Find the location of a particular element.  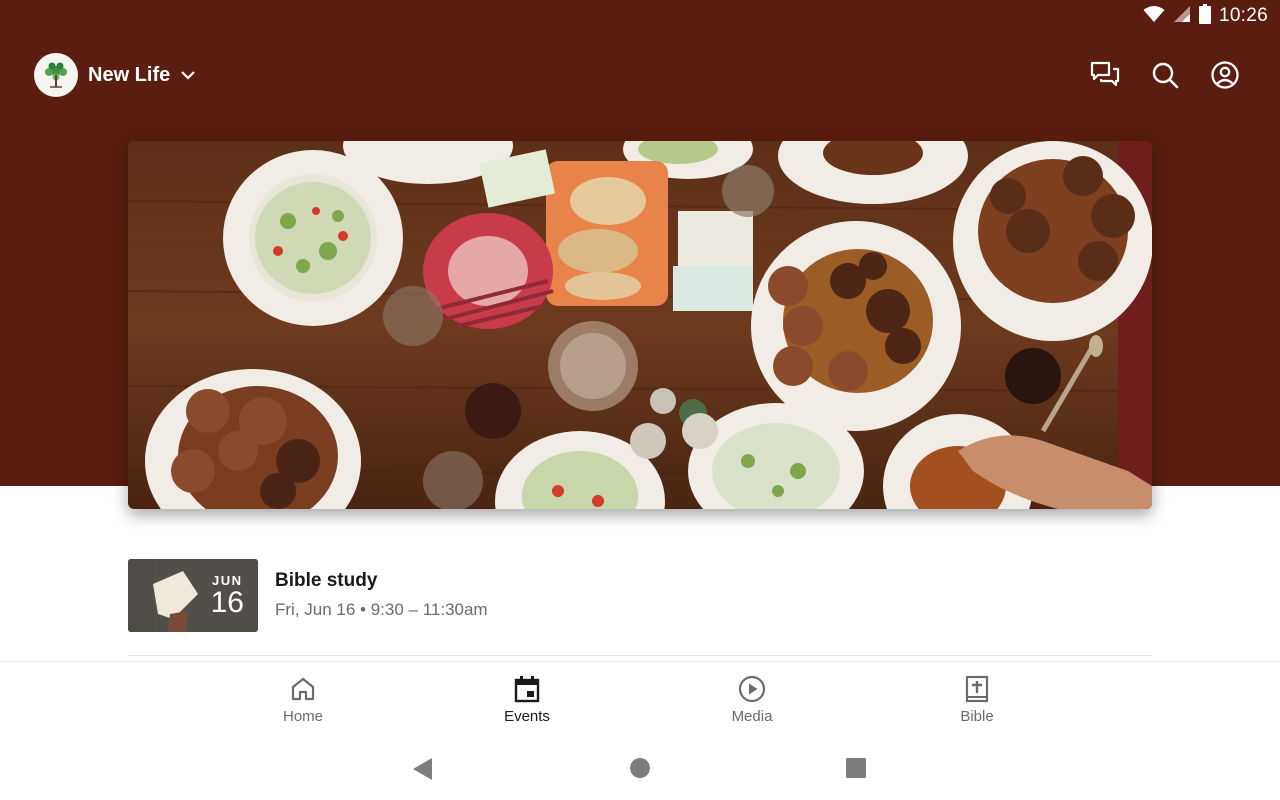

system-navigation-bar is located at coordinates (640, 770).